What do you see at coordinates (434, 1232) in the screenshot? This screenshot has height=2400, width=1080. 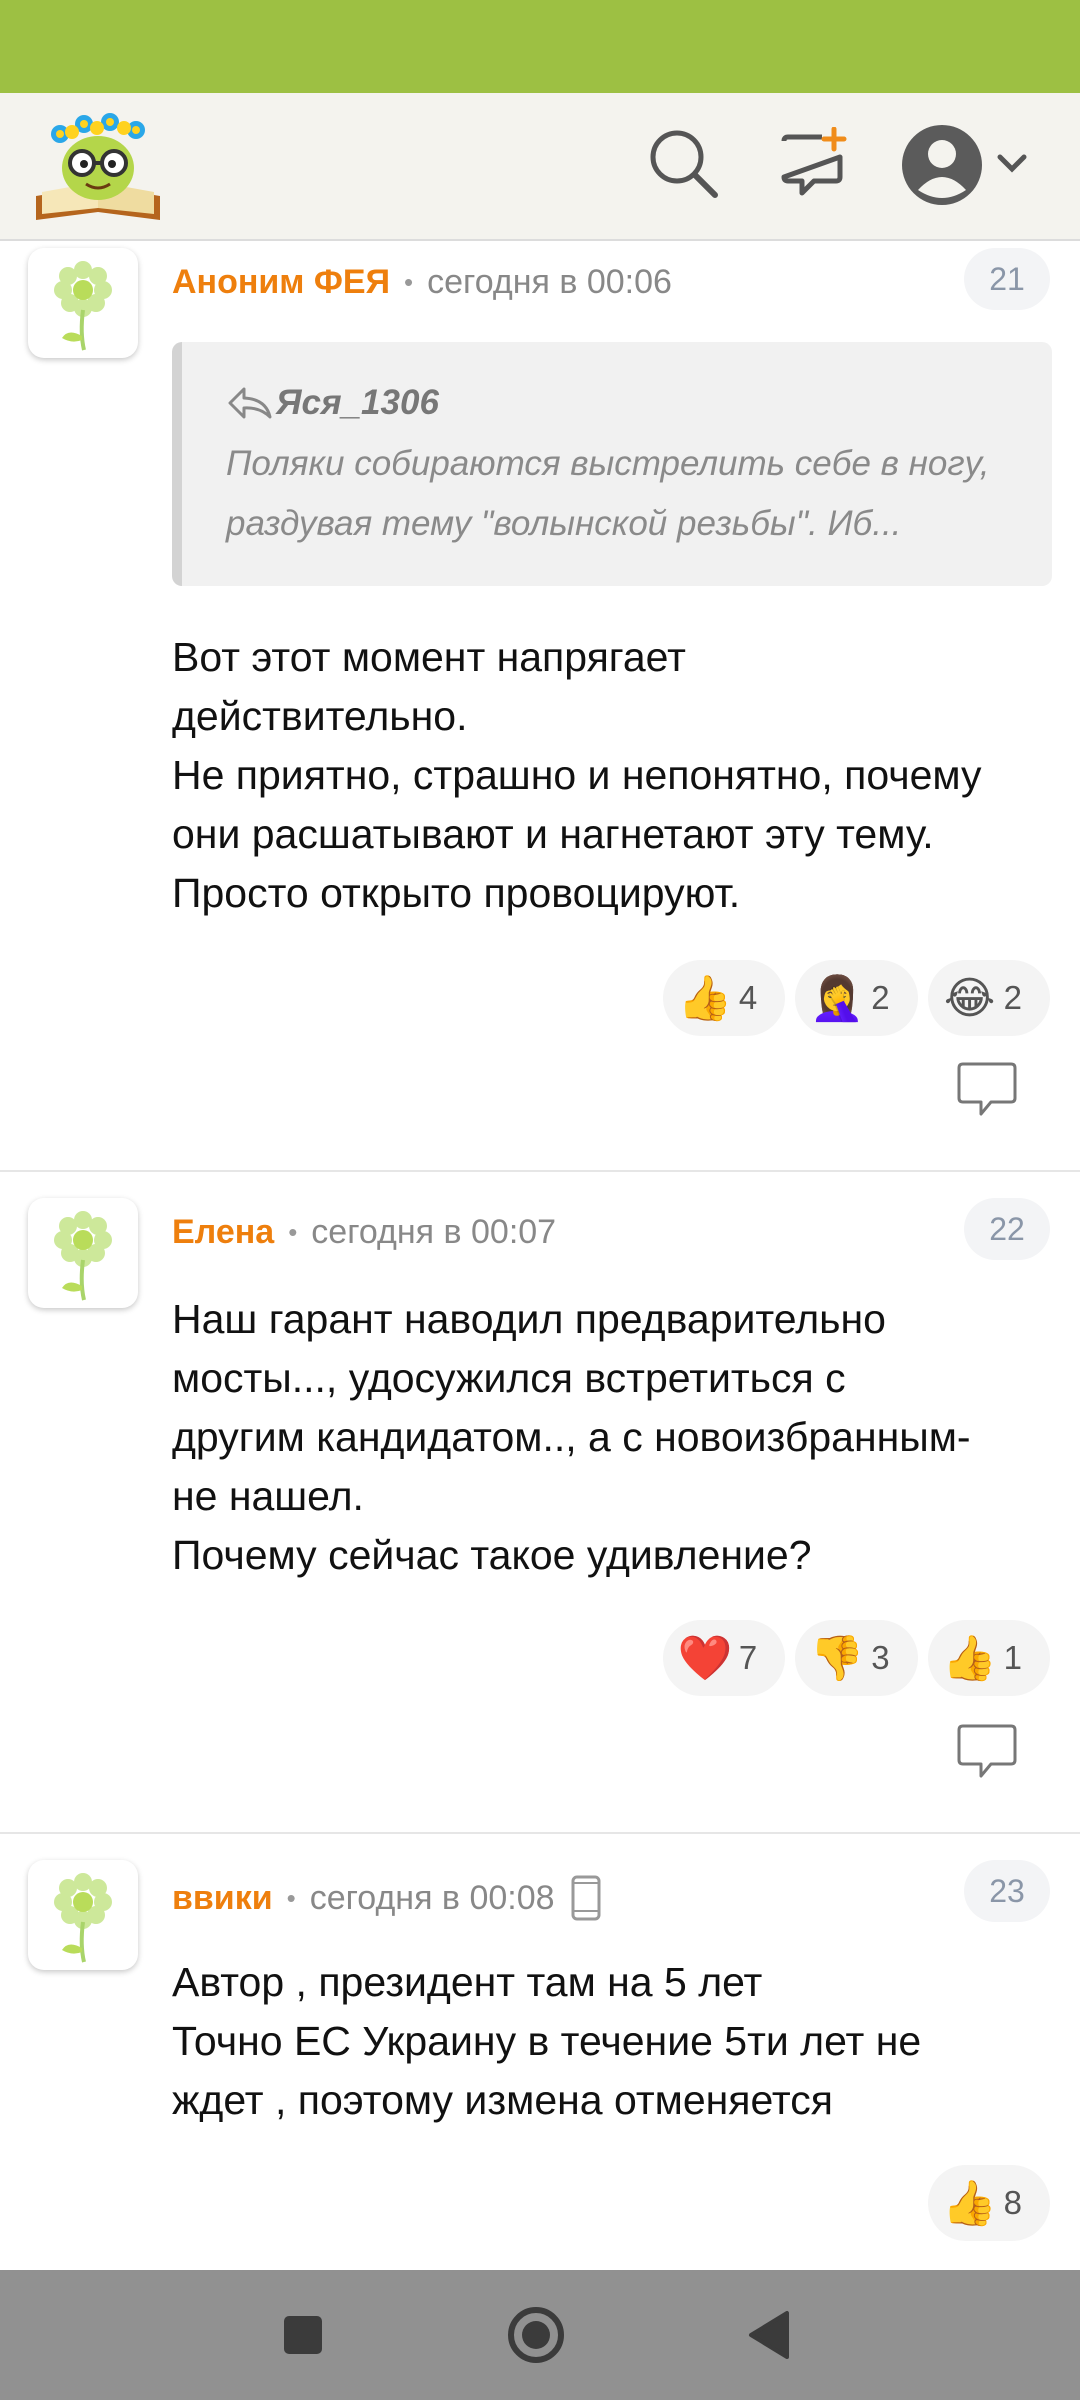 I see `comment-time: сегодня в 00:07` at bounding box center [434, 1232].